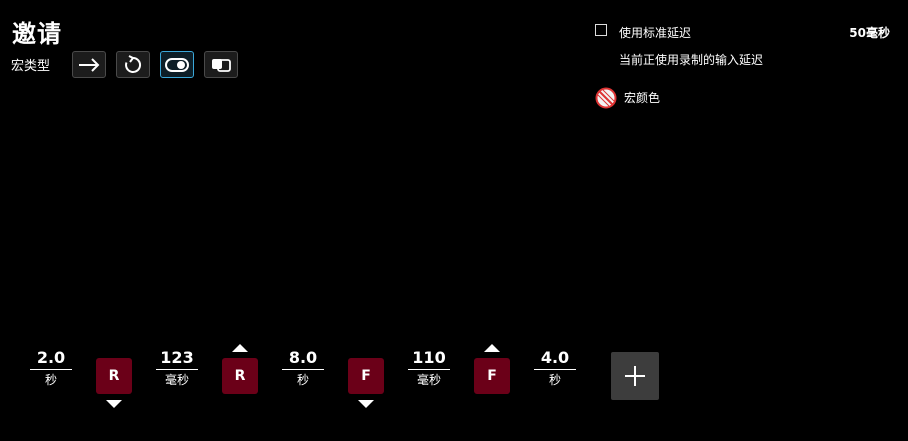 Image resolution: width=908 pixels, height=441 pixels. What do you see at coordinates (37, 34) in the screenshot?
I see `page-title: 邀请` at bounding box center [37, 34].